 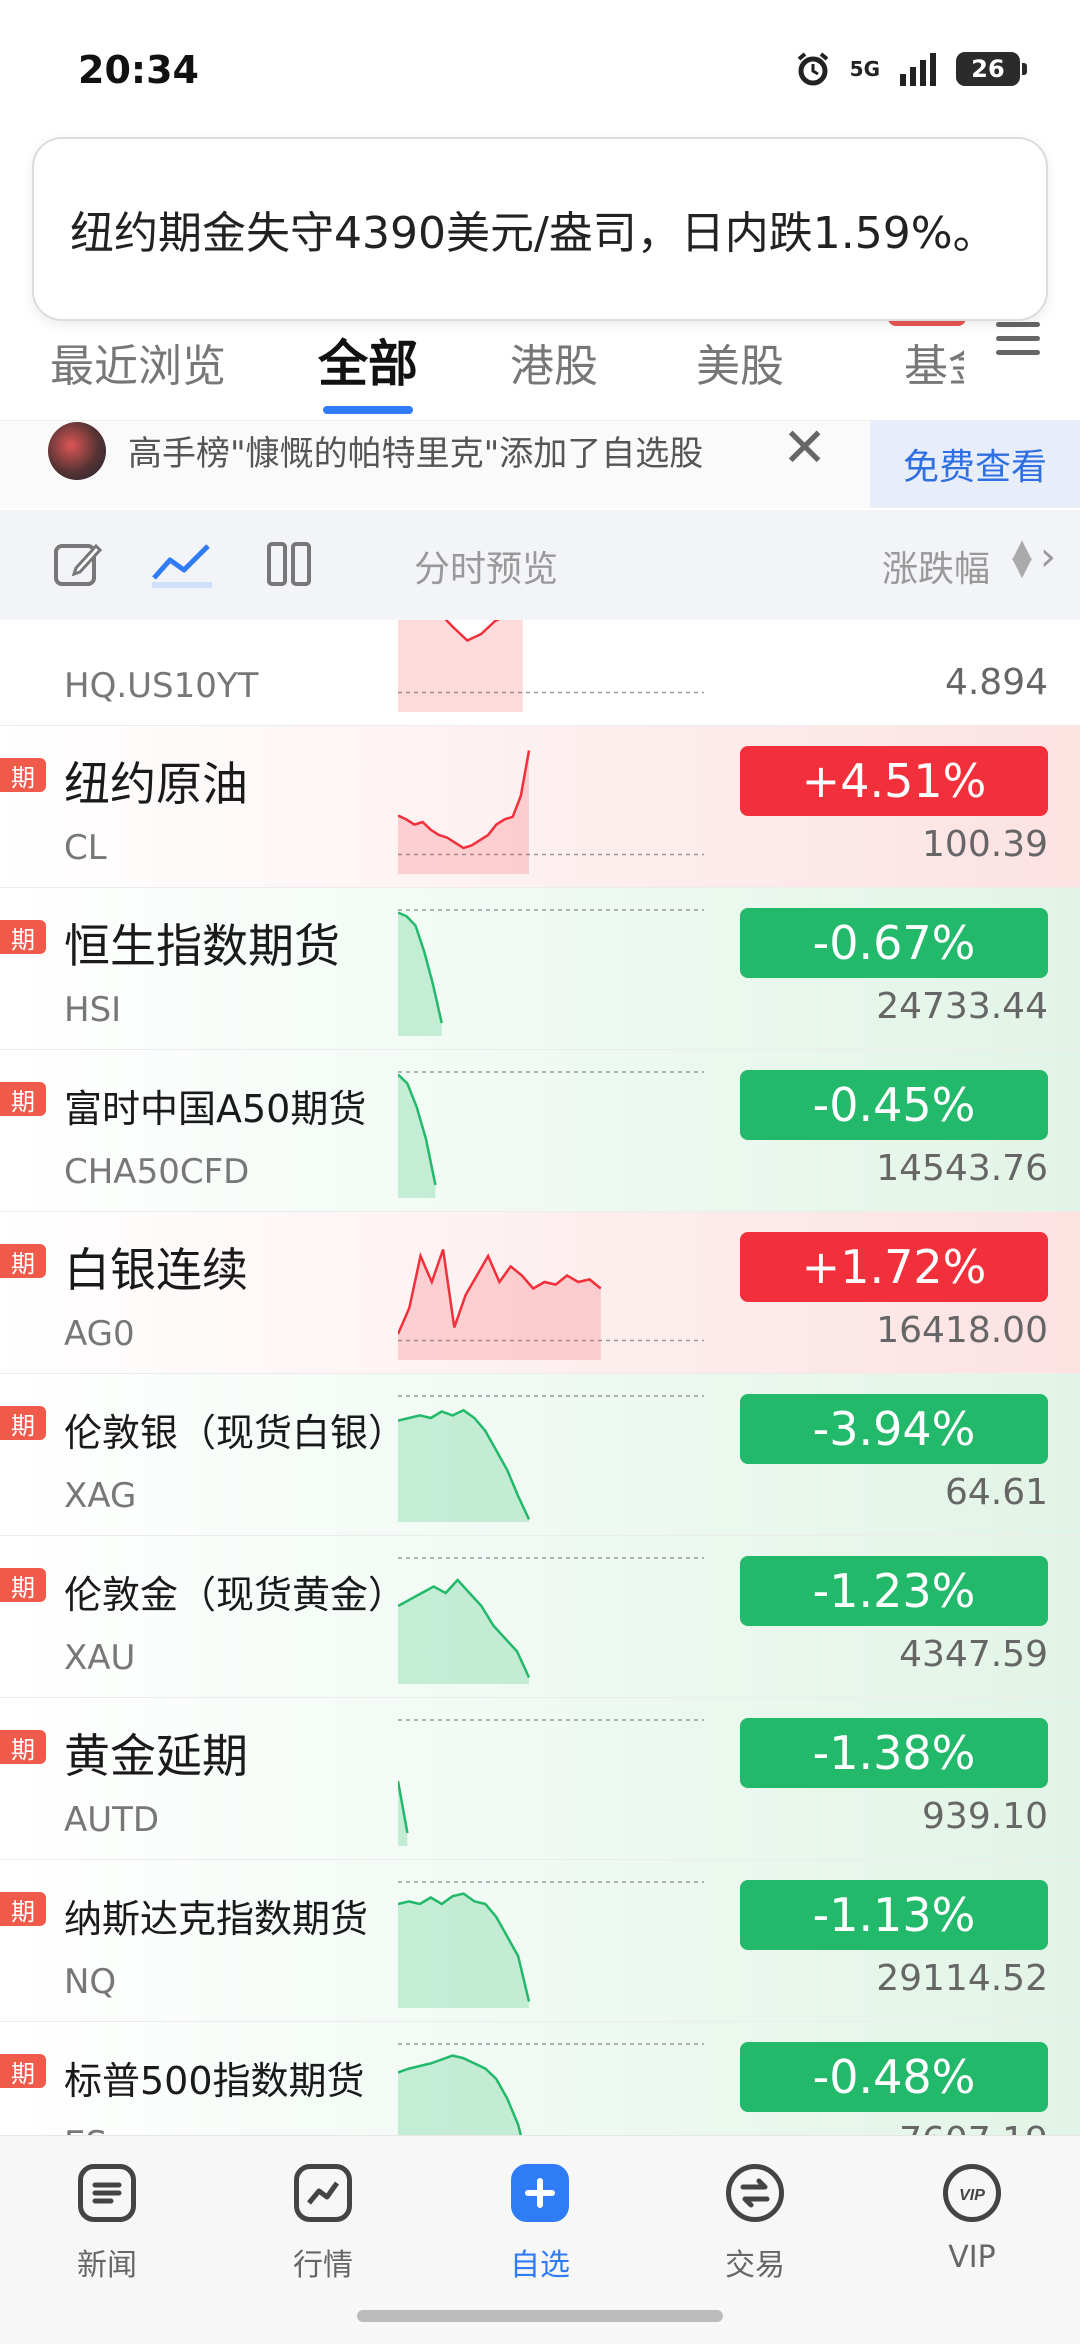 I want to click on last-price: 939.10, so click(x=985, y=1816).